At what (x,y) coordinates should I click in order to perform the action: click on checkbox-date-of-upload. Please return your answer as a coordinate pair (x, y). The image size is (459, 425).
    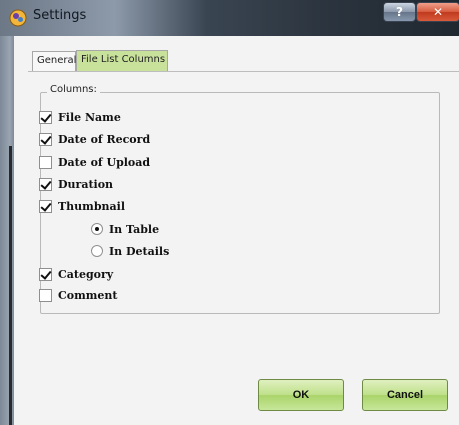
    Looking at the image, I should click on (45, 162).